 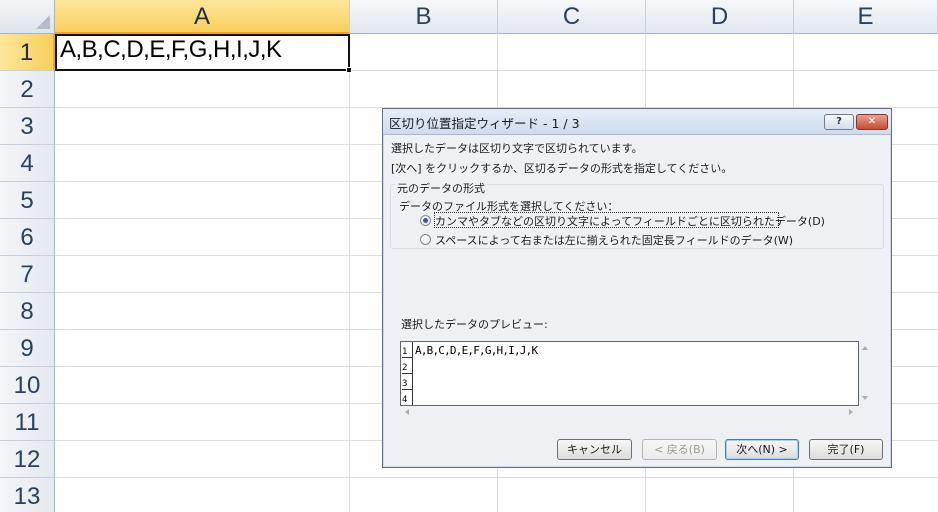 I want to click on finish-button: 完了(F), so click(x=846, y=449).